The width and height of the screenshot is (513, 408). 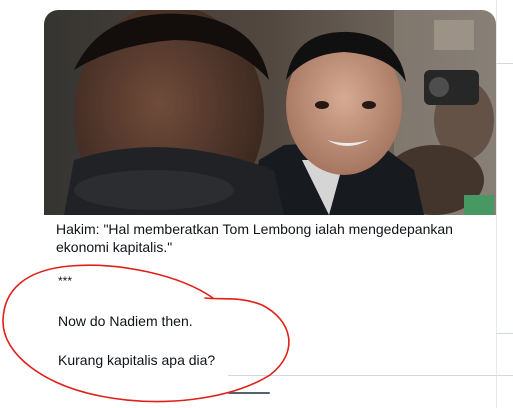 I want to click on tweet-text-line-1: Now do Nadiem then., so click(x=125, y=321).